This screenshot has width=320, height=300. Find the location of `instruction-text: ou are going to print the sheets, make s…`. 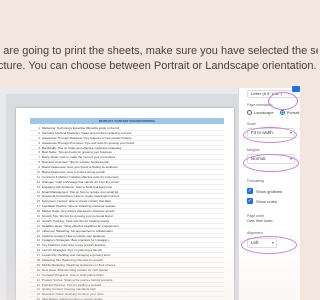

instruction-text: ou are going to print the sheets, make s… is located at coordinates (159, 59).